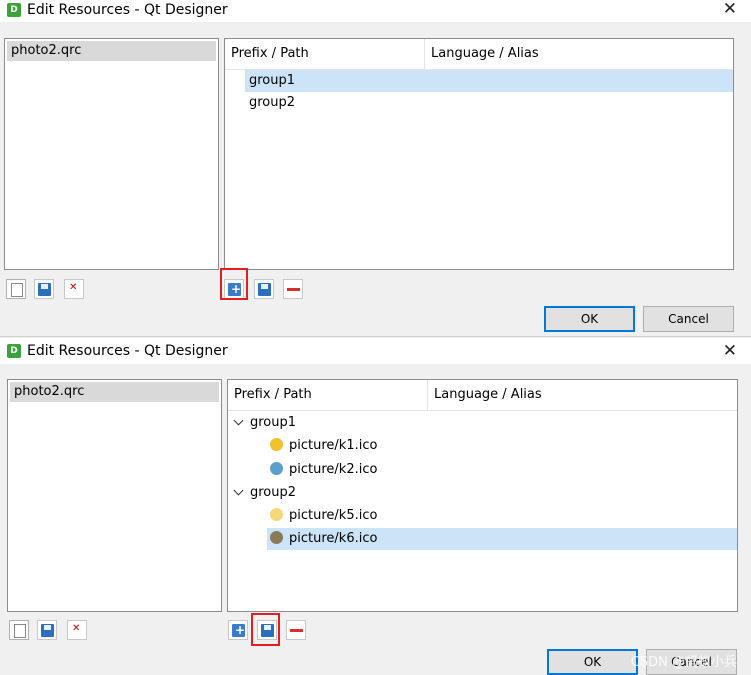 The height and width of the screenshot is (675, 751). Describe the element at coordinates (503, 446) in the screenshot. I see `tree-row-k1: picture/k1.ico` at that location.